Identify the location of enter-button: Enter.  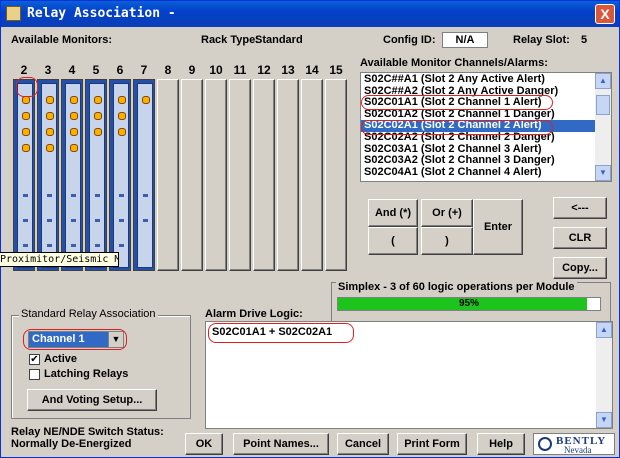
(498, 227).